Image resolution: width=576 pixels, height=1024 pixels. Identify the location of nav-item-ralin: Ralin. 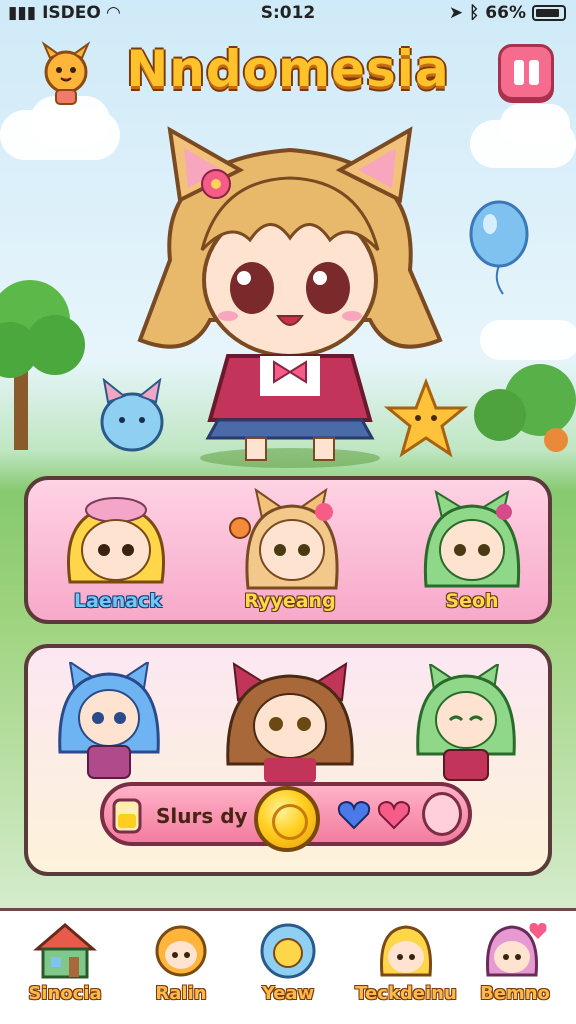
(181, 969).